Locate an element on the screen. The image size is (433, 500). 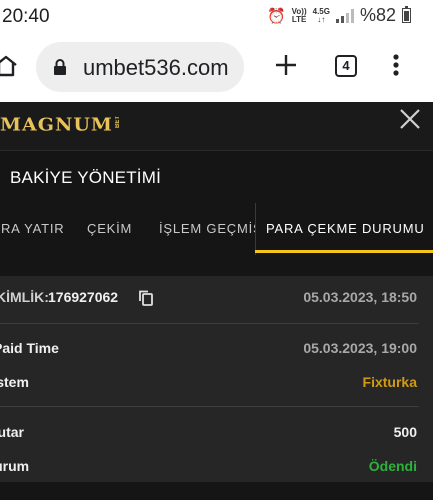
overflow-menu-icon is located at coordinates (396, 65).